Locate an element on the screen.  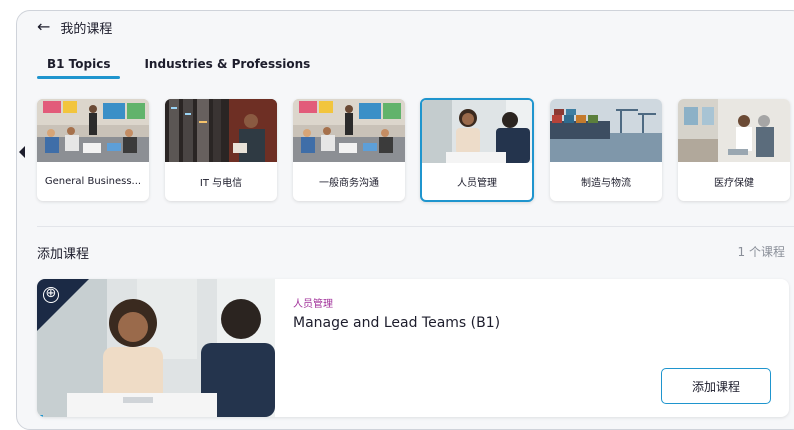
cargo-port-image is located at coordinates (606, 130).